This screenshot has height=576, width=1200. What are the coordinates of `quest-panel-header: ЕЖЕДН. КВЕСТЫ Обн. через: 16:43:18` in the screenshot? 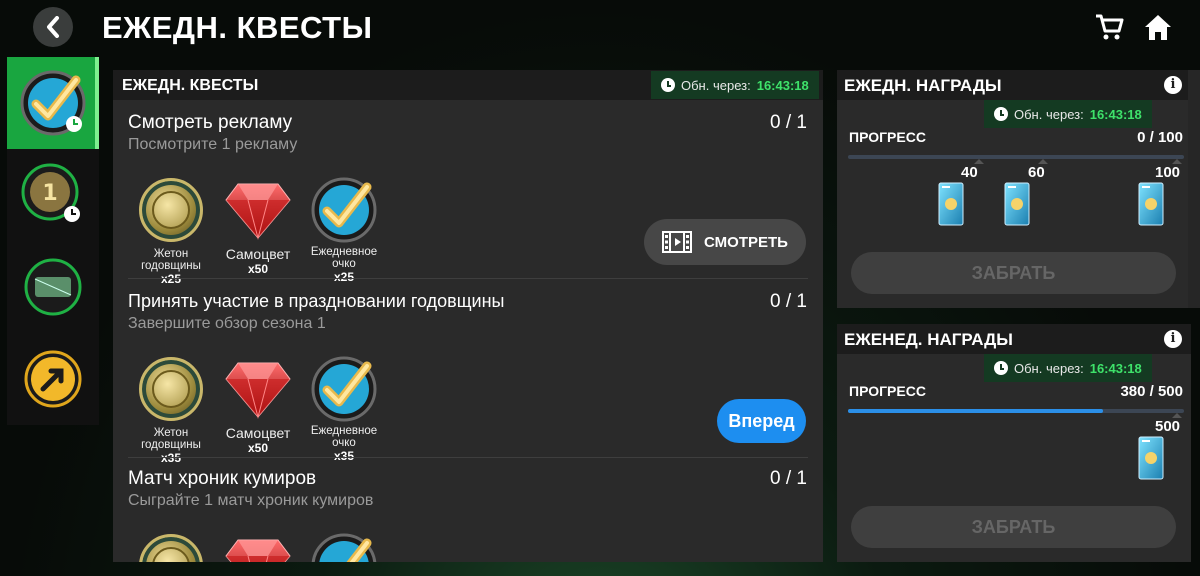 It's located at (468, 85).